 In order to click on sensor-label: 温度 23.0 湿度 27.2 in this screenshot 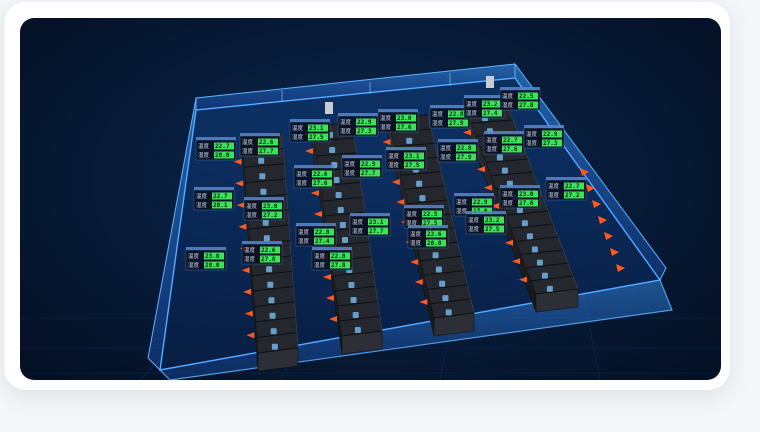, I will do `click(264, 209)`.